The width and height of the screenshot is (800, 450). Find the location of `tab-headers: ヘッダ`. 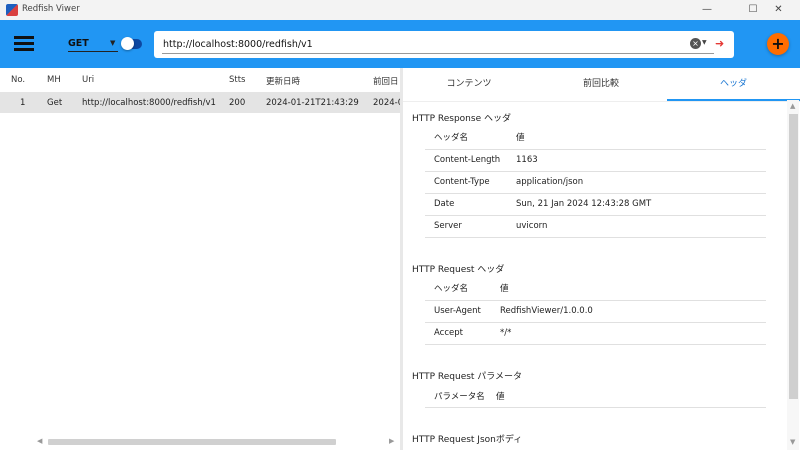

tab-headers: ヘッダ is located at coordinates (733, 84).